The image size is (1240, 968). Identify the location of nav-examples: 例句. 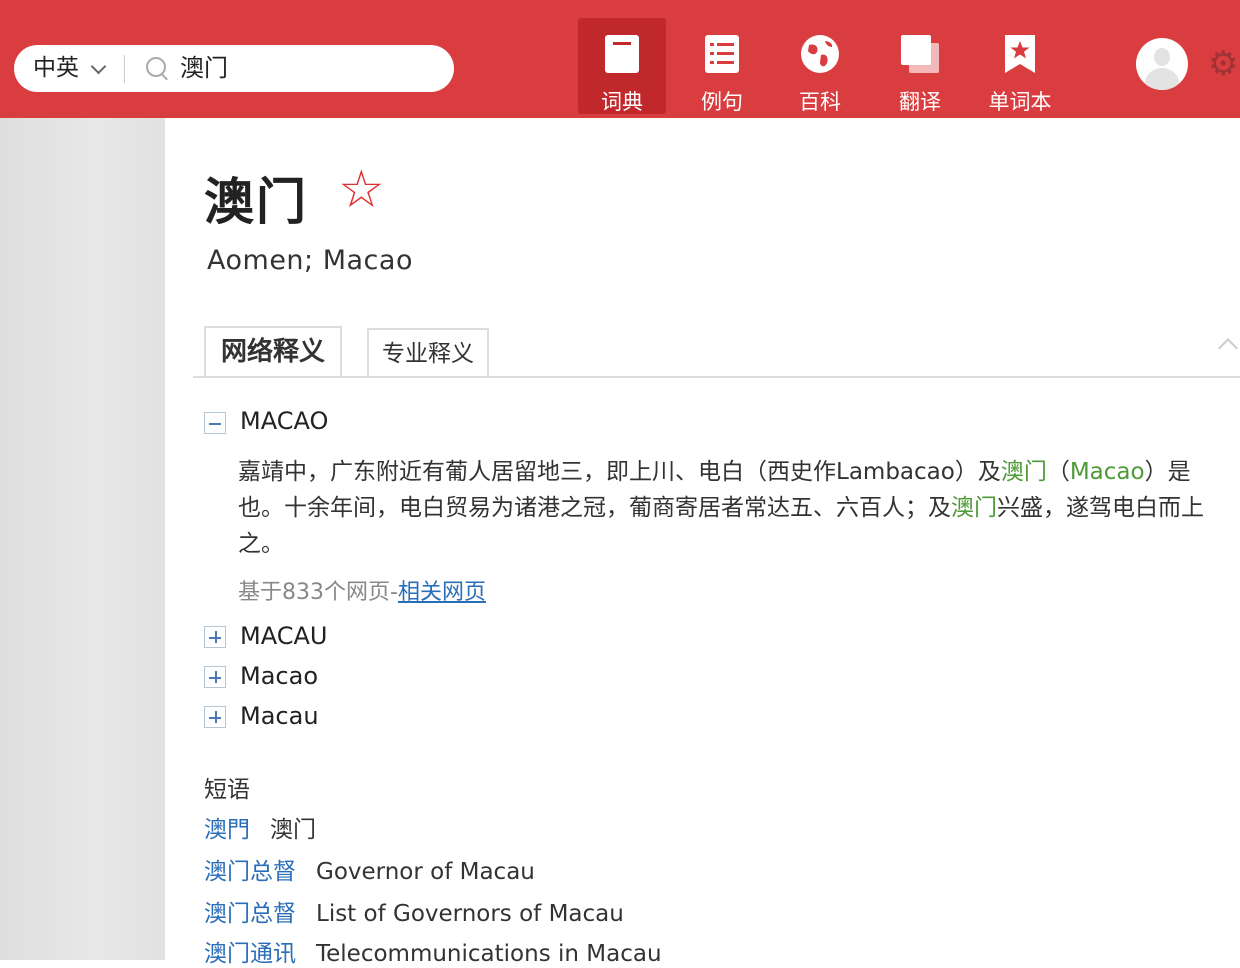
(722, 66).